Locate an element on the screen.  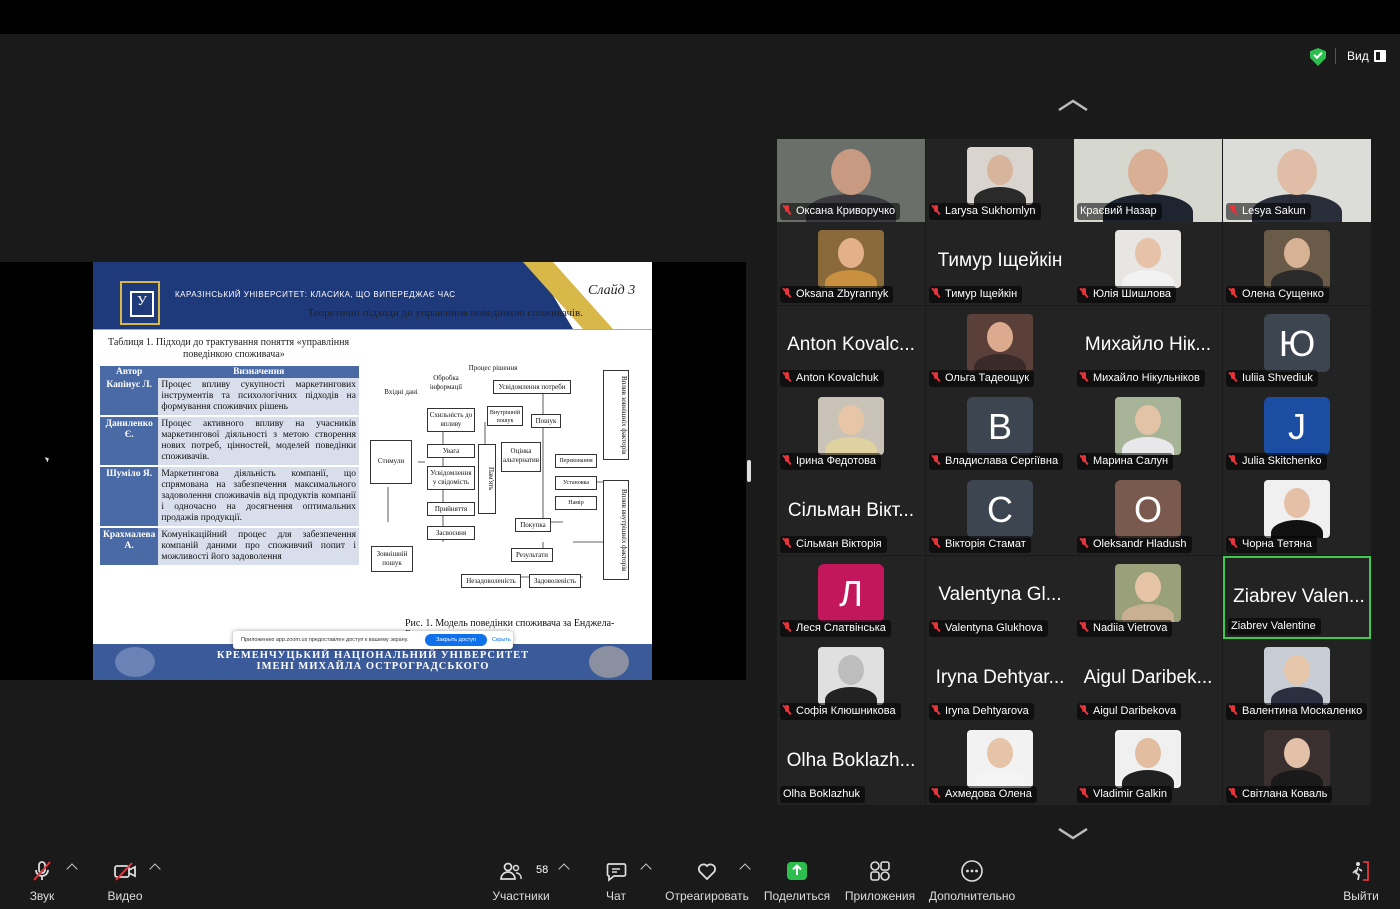
diagram-box-beliefs: Переконання is located at coordinates (576, 461).